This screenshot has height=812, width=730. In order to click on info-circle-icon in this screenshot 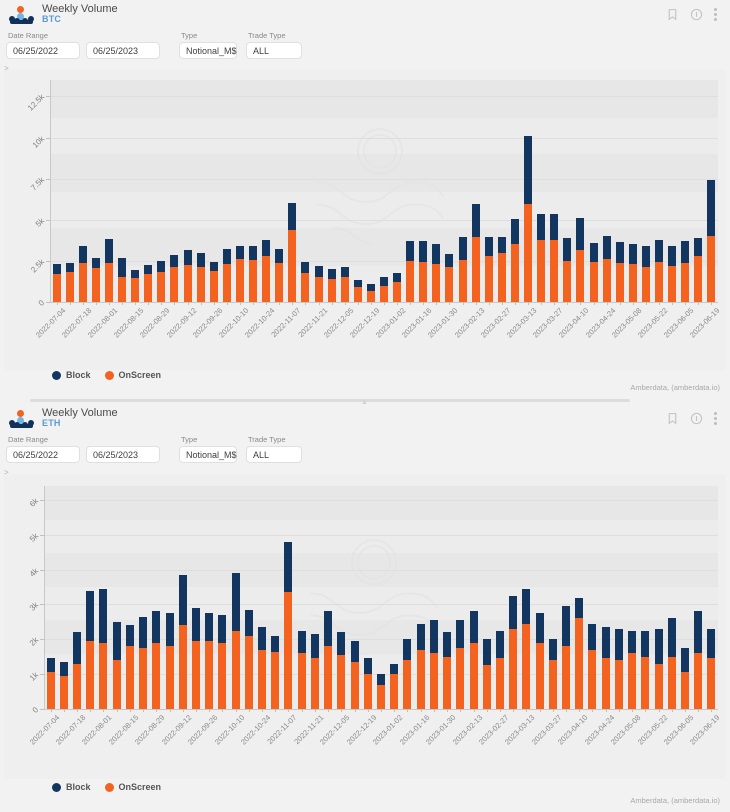, I will do `click(696, 418)`.